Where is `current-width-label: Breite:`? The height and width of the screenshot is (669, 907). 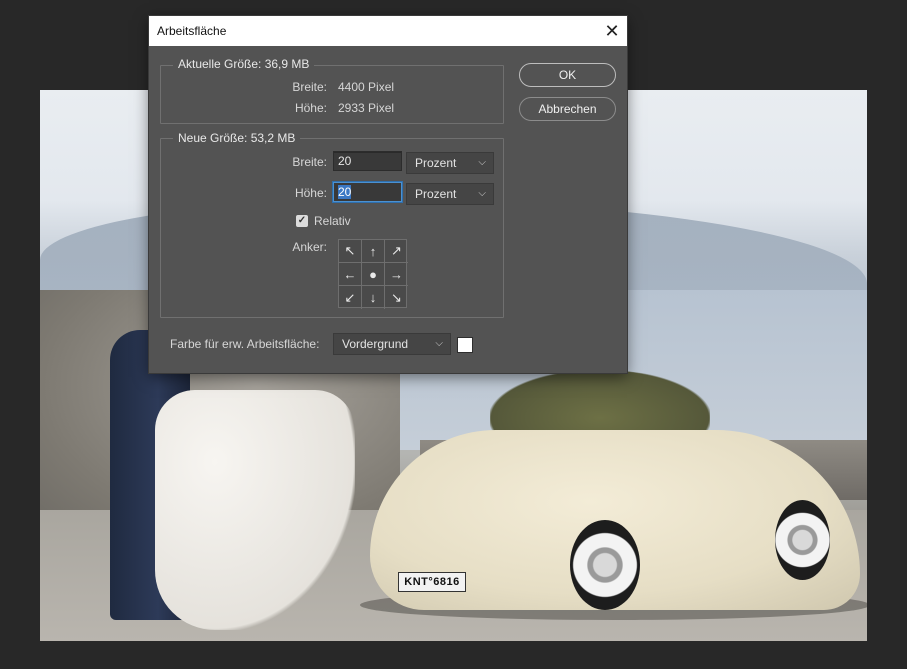 current-width-label: Breite: is located at coordinates (309, 87).